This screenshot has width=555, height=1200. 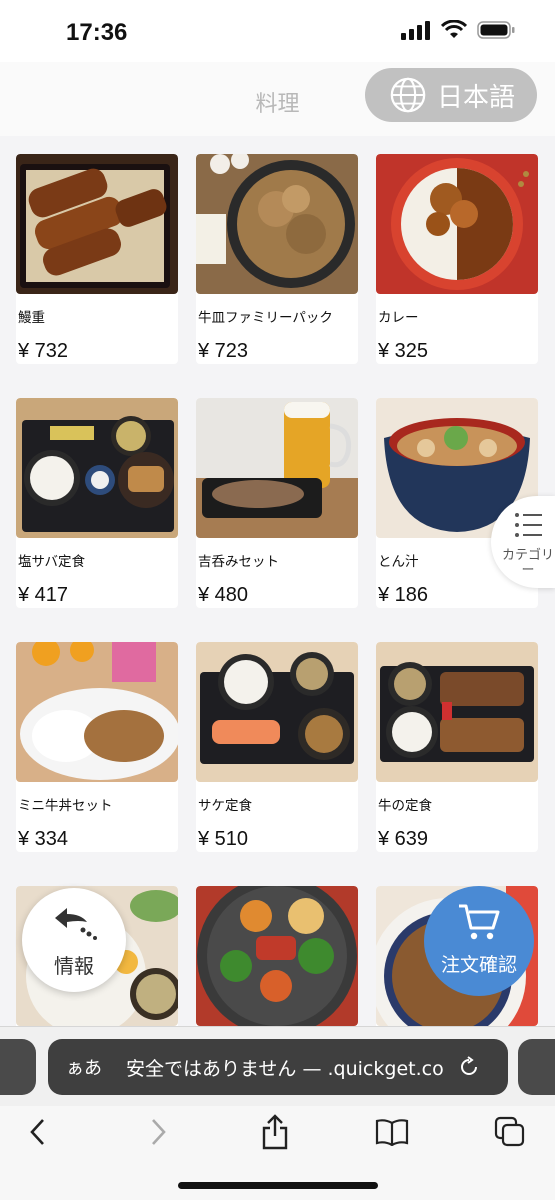 I want to click on language-button: 日本語, so click(x=451, y=95).